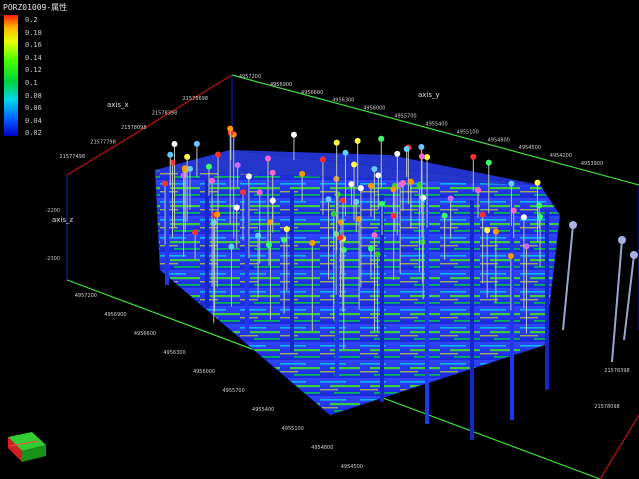  I want to click on legend-tick: 0.04, so click(33, 120).